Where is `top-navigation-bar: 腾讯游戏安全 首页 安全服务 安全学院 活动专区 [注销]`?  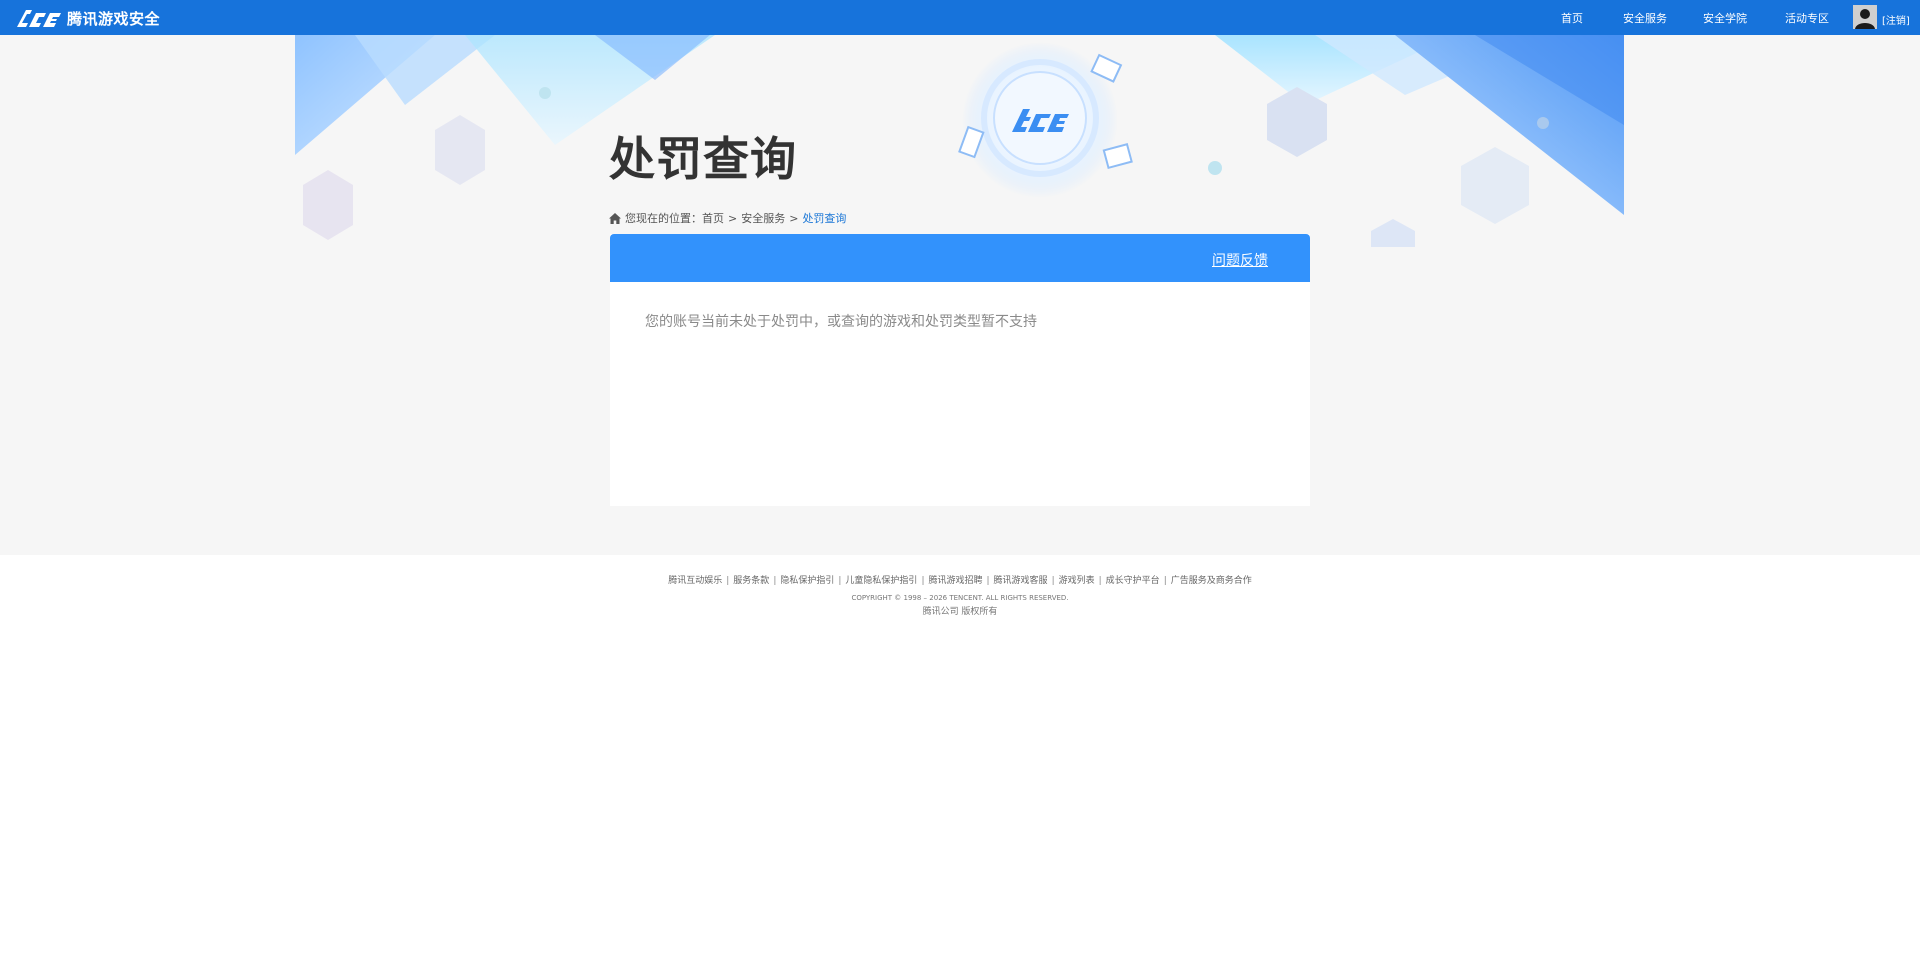 top-navigation-bar: 腾讯游戏安全 首页 安全服务 安全学院 活动专区 [注销] is located at coordinates (960, 17).